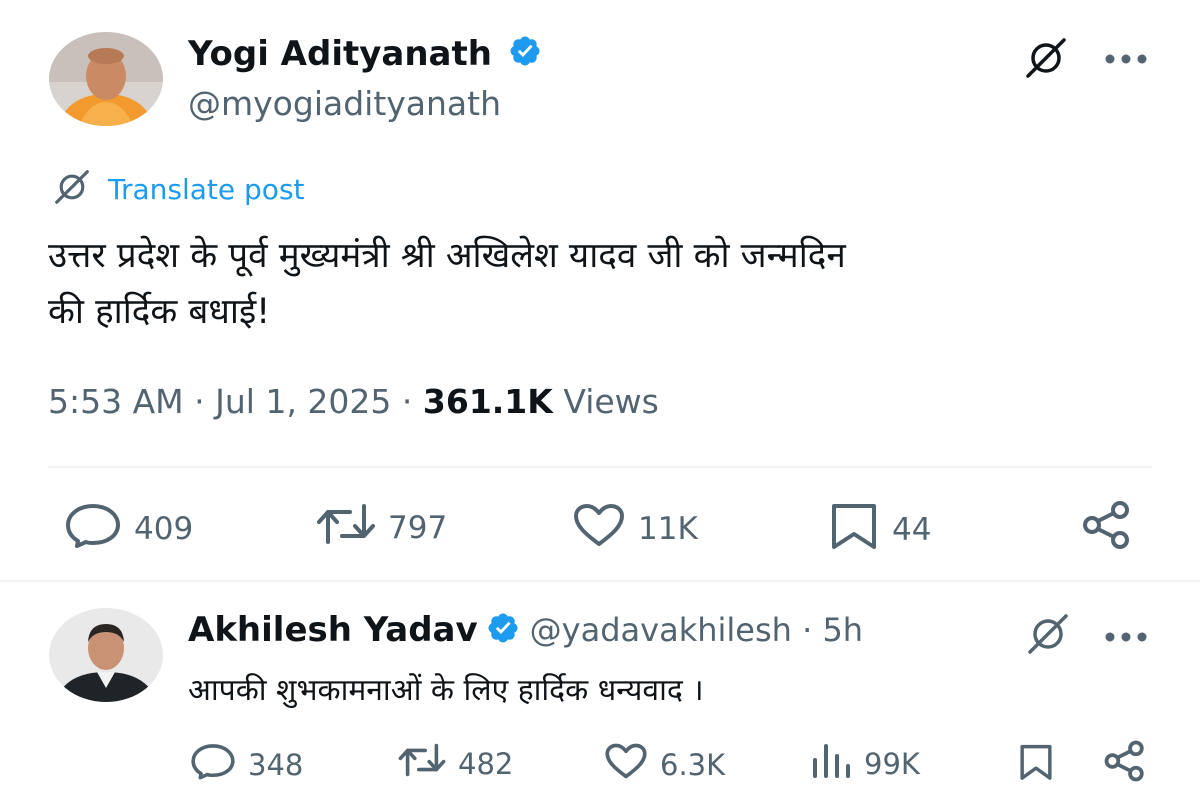 This screenshot has width=1200, height=800. Describe the element at coordinates (446, 690) in the screenshot. I see `reply-text: आपकी शुभकामनाओं के लिए हार्दिक धन्यवाद ।` at that location.